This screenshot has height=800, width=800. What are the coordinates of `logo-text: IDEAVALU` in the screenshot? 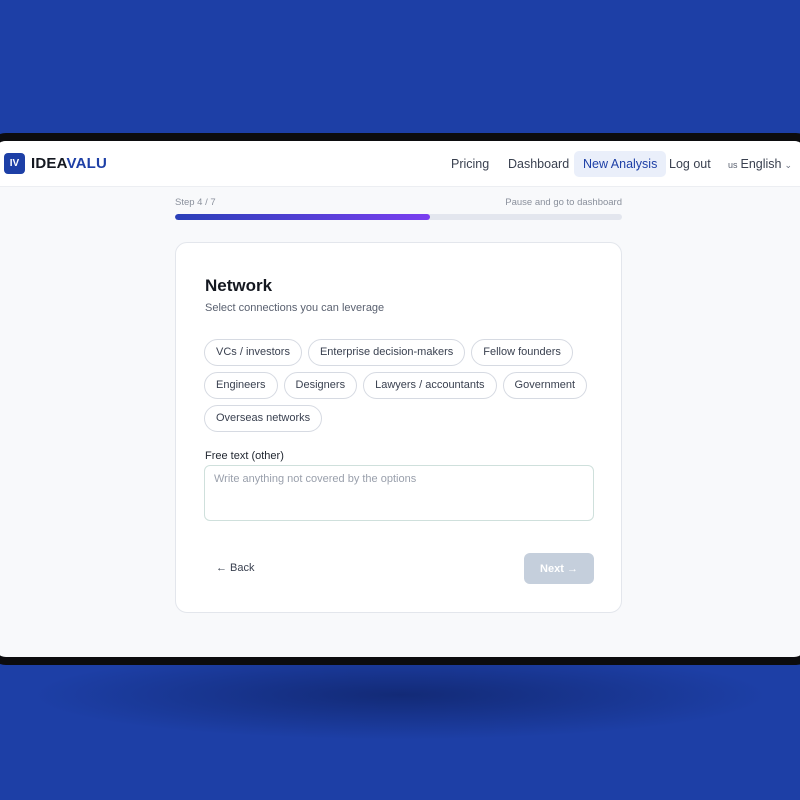 It's located at (69, 163).